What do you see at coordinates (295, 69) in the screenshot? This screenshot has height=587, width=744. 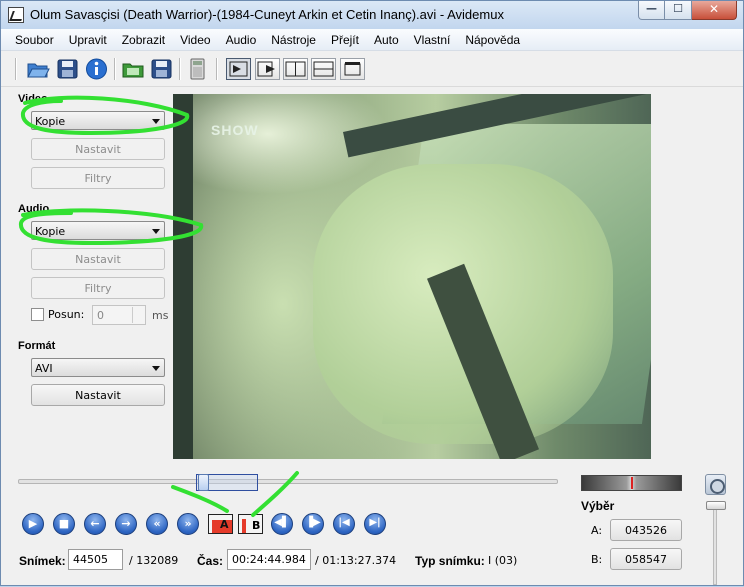 I see `side-by-side-button` at bounding box center [295, 69].